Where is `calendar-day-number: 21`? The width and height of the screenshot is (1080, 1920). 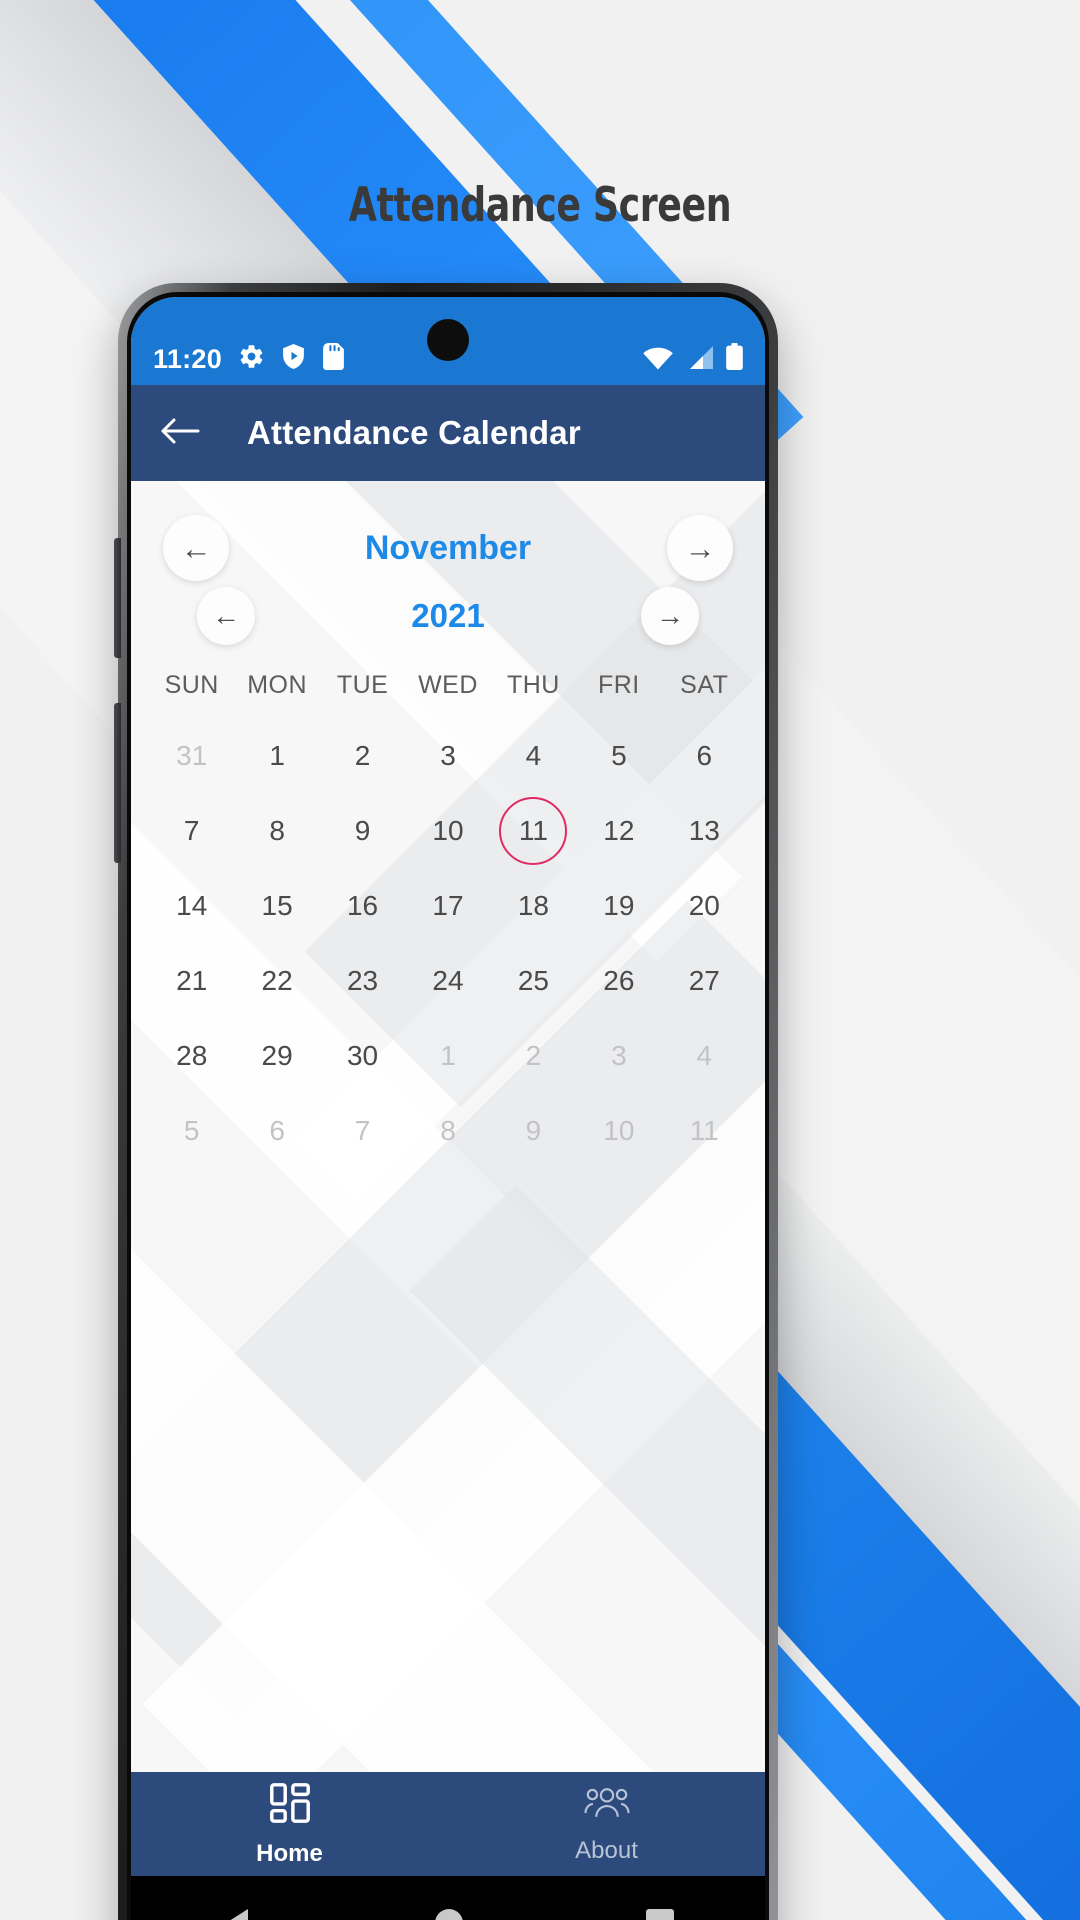 calendar-day-number: 21 is located at coordinates (192, 980).